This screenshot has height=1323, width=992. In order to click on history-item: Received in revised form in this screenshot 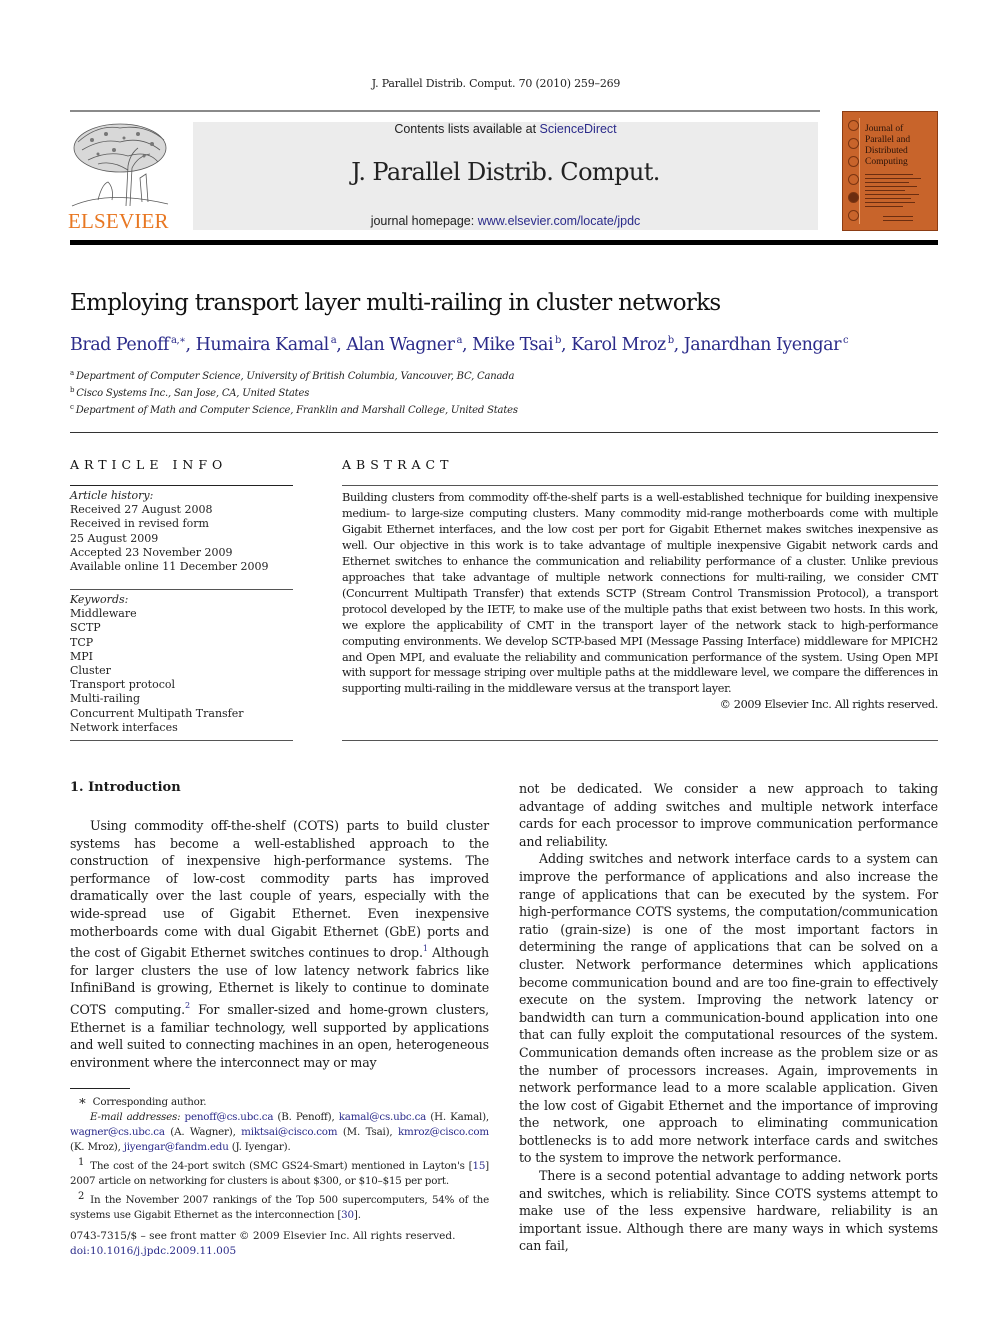, I will do `click(139, 524)`.